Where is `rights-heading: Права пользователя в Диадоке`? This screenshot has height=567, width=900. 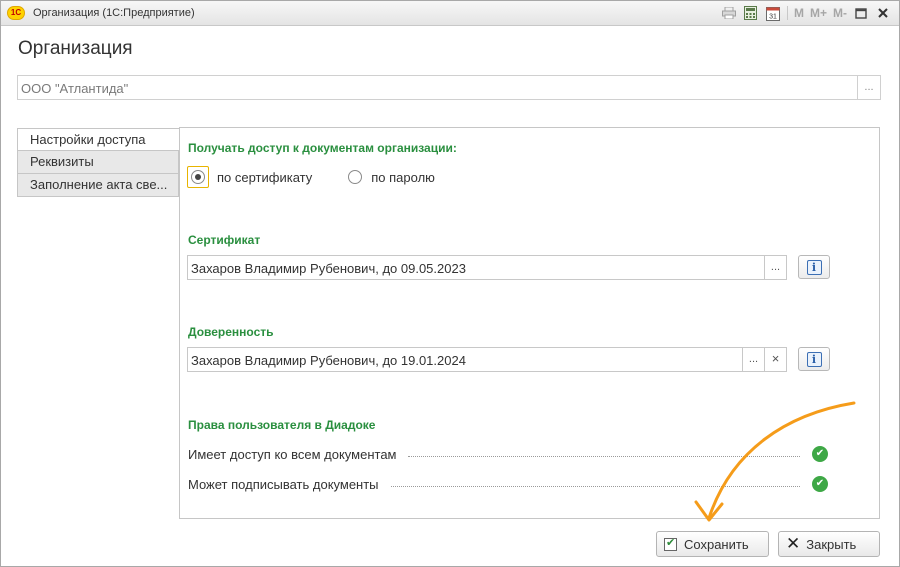
rights-heading: Права пользователя в Диадоке is located at coordinates (282, 425).